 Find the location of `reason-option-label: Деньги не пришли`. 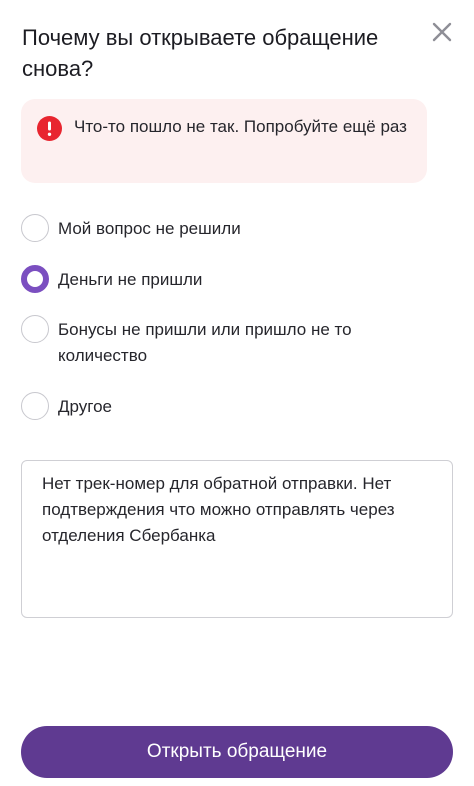

reason-option-label: Деньги не пришли is located at coordinates (130, 279).